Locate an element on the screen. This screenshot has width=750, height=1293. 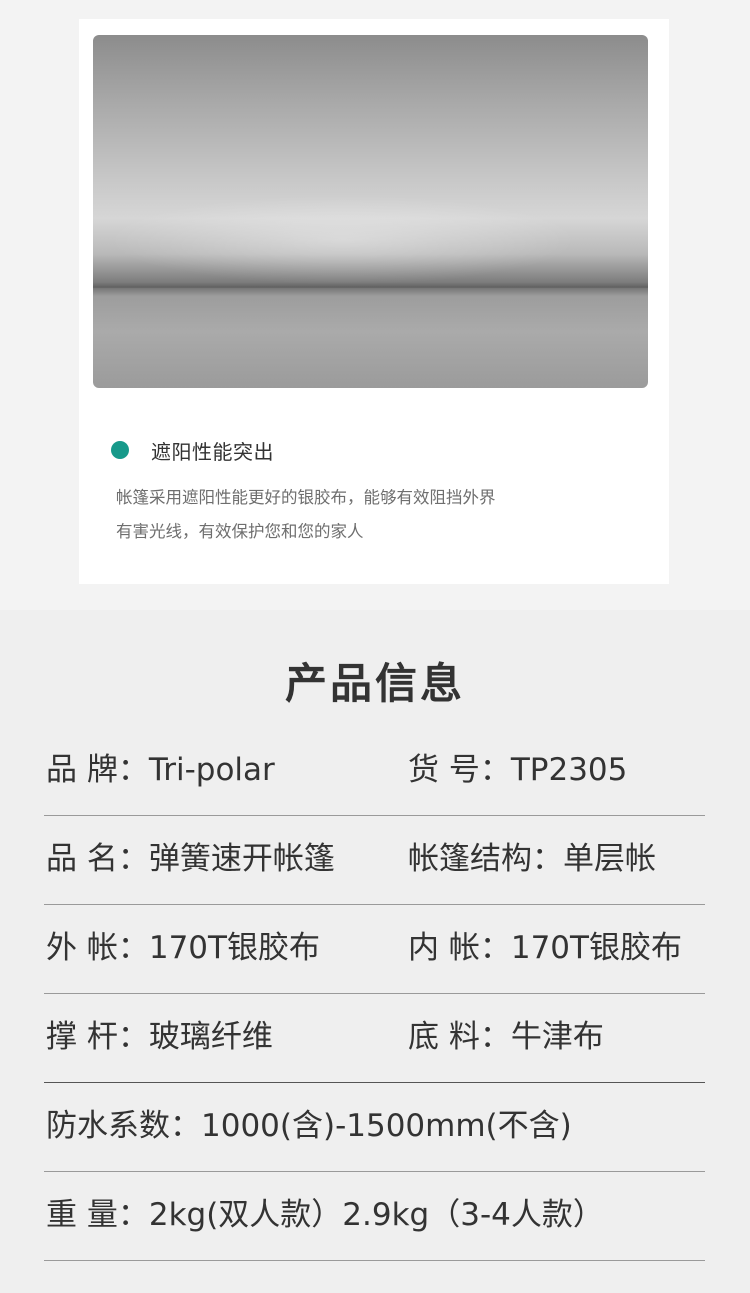
fabric-fold-line is located at coordinates (370, 287).